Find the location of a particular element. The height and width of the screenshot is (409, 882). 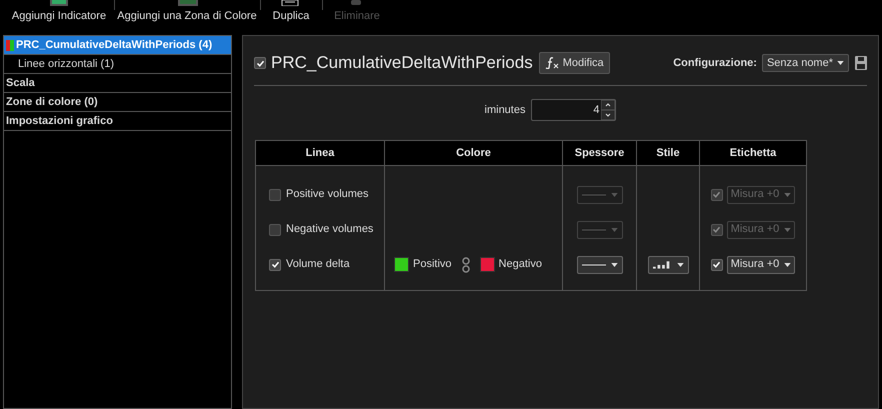

bar-chart-icon is located at coordinates (662, 264).